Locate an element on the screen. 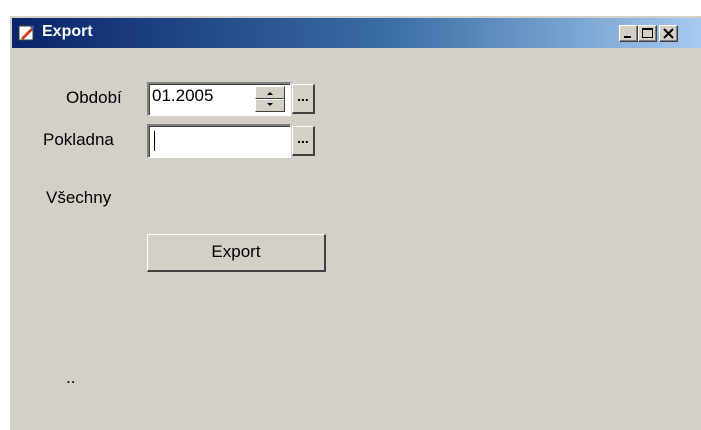 This screenshot has height=430, width=701. obdobi-value: 01.2005 is located at coordinates (183, 95).